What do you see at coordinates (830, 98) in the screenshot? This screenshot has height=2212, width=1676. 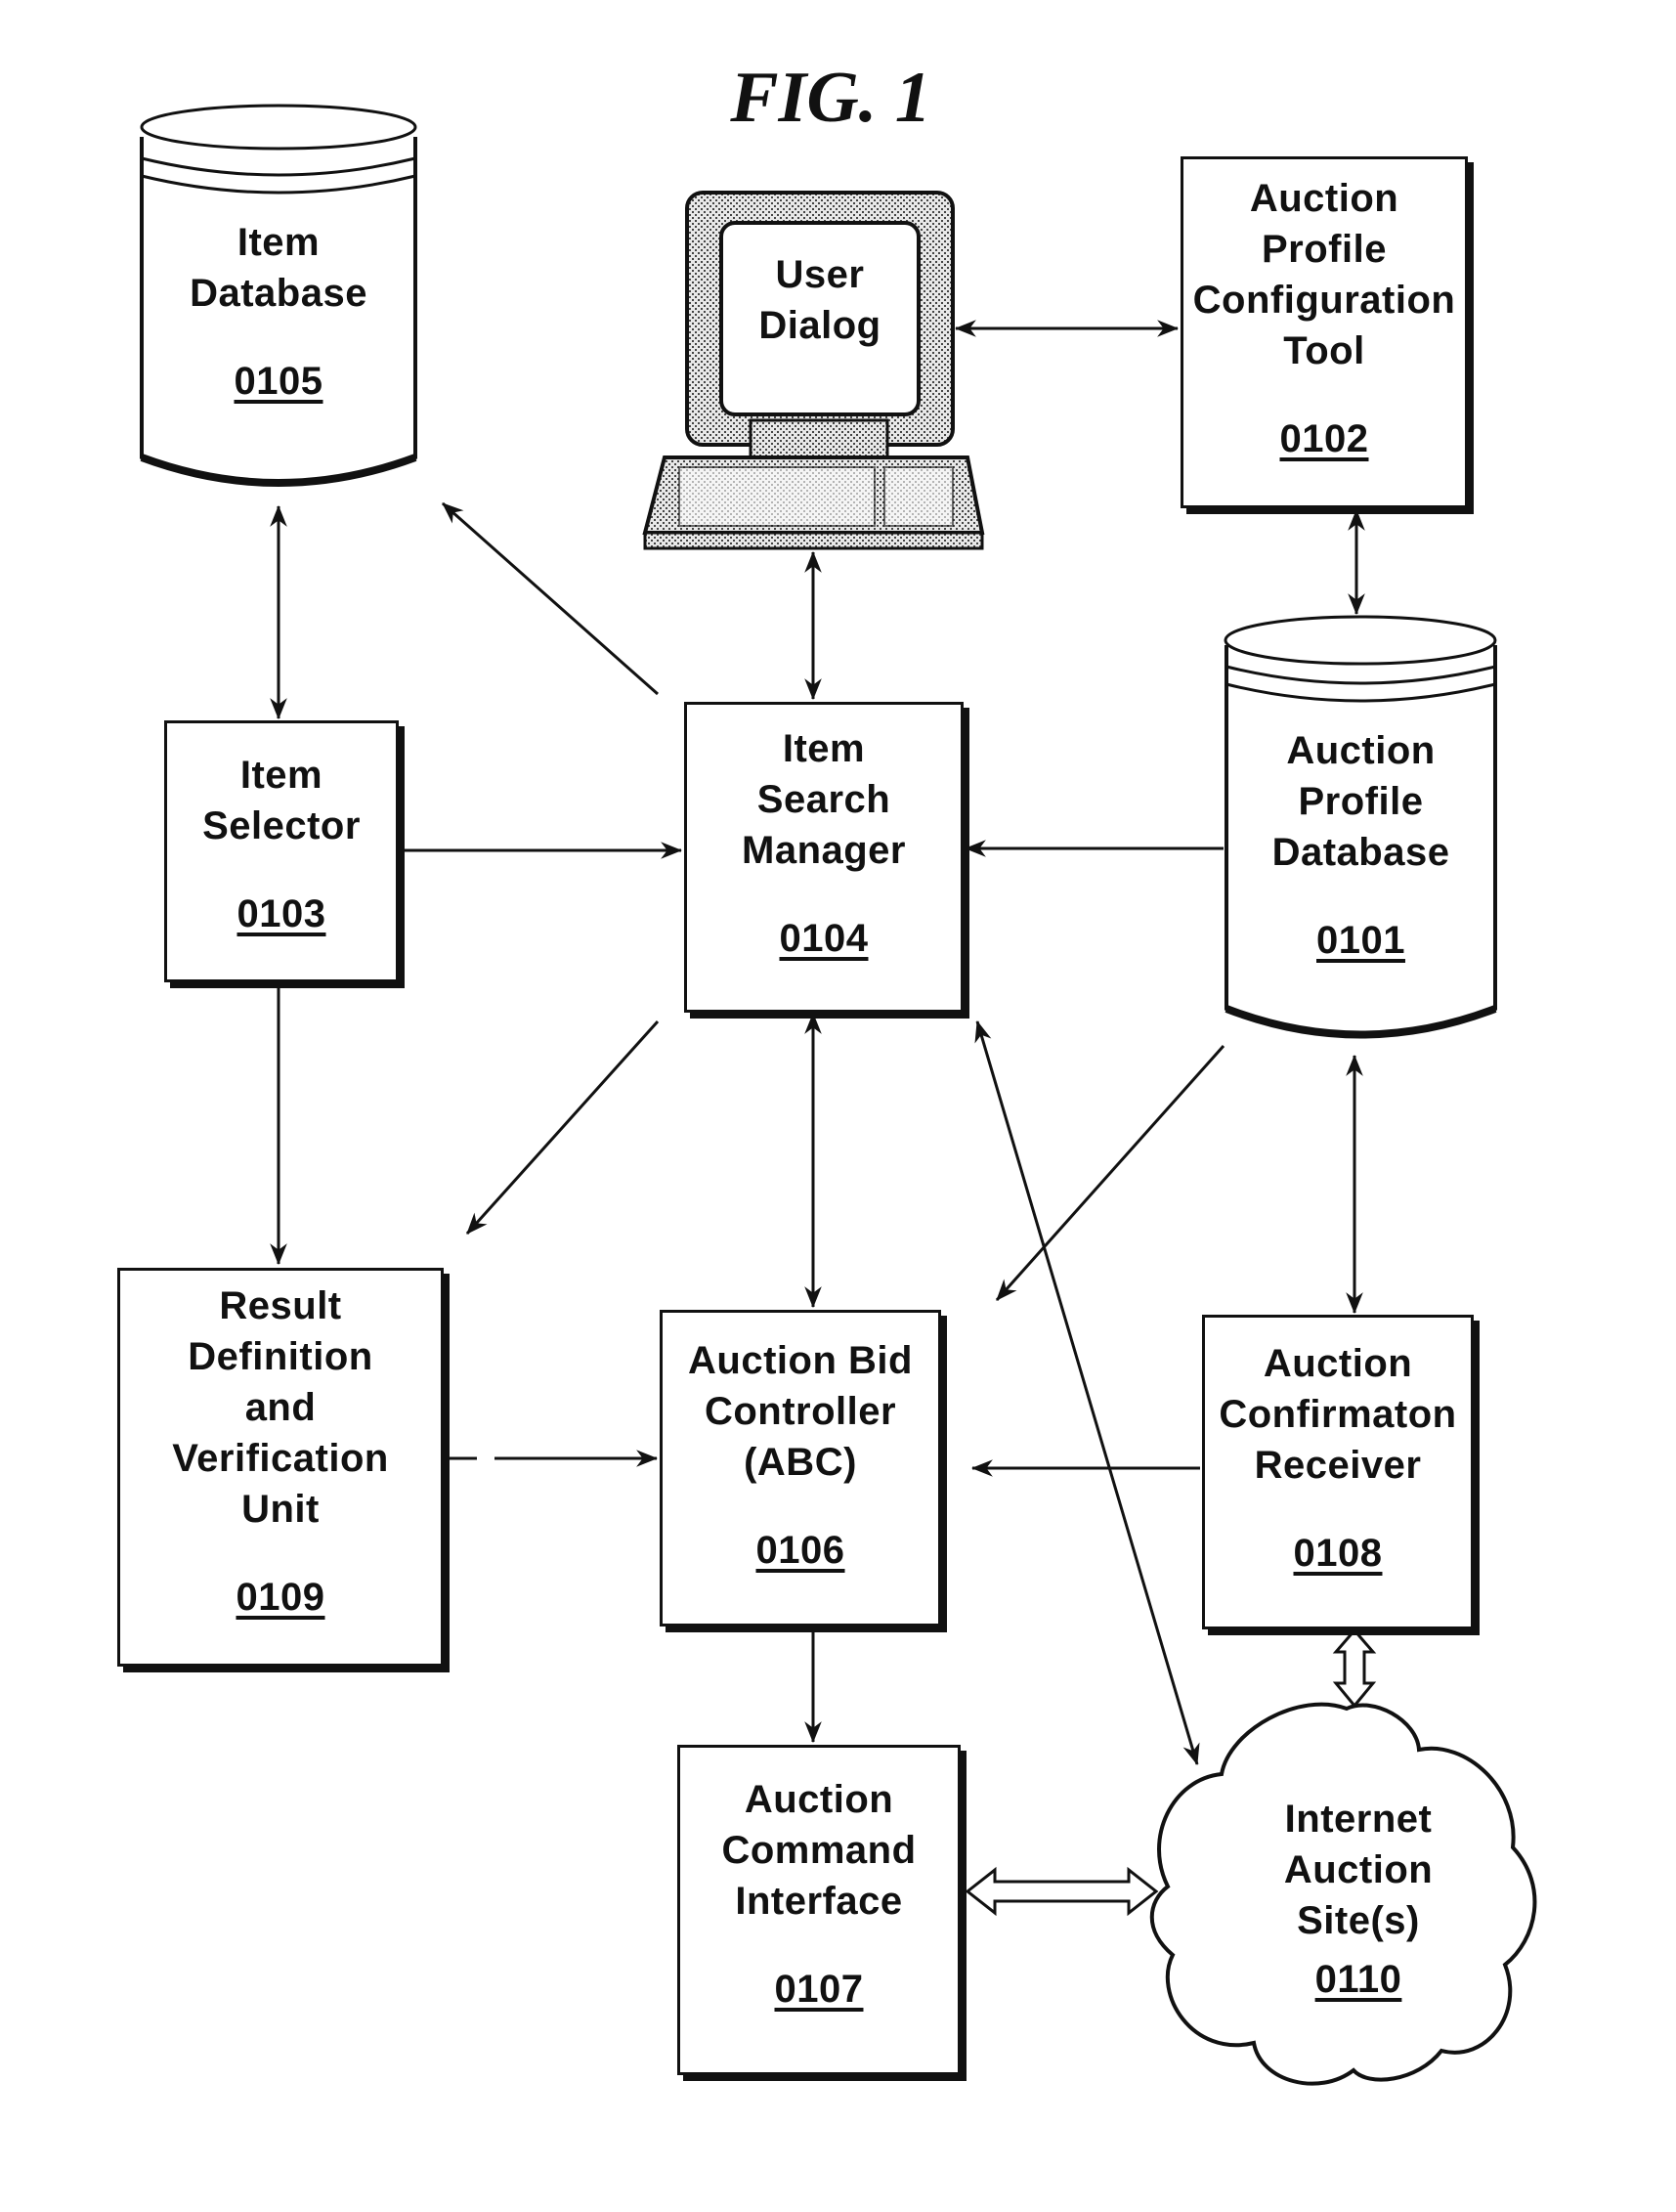 I see `figure-title: FIG. 1` at bounding box center [830, 98].